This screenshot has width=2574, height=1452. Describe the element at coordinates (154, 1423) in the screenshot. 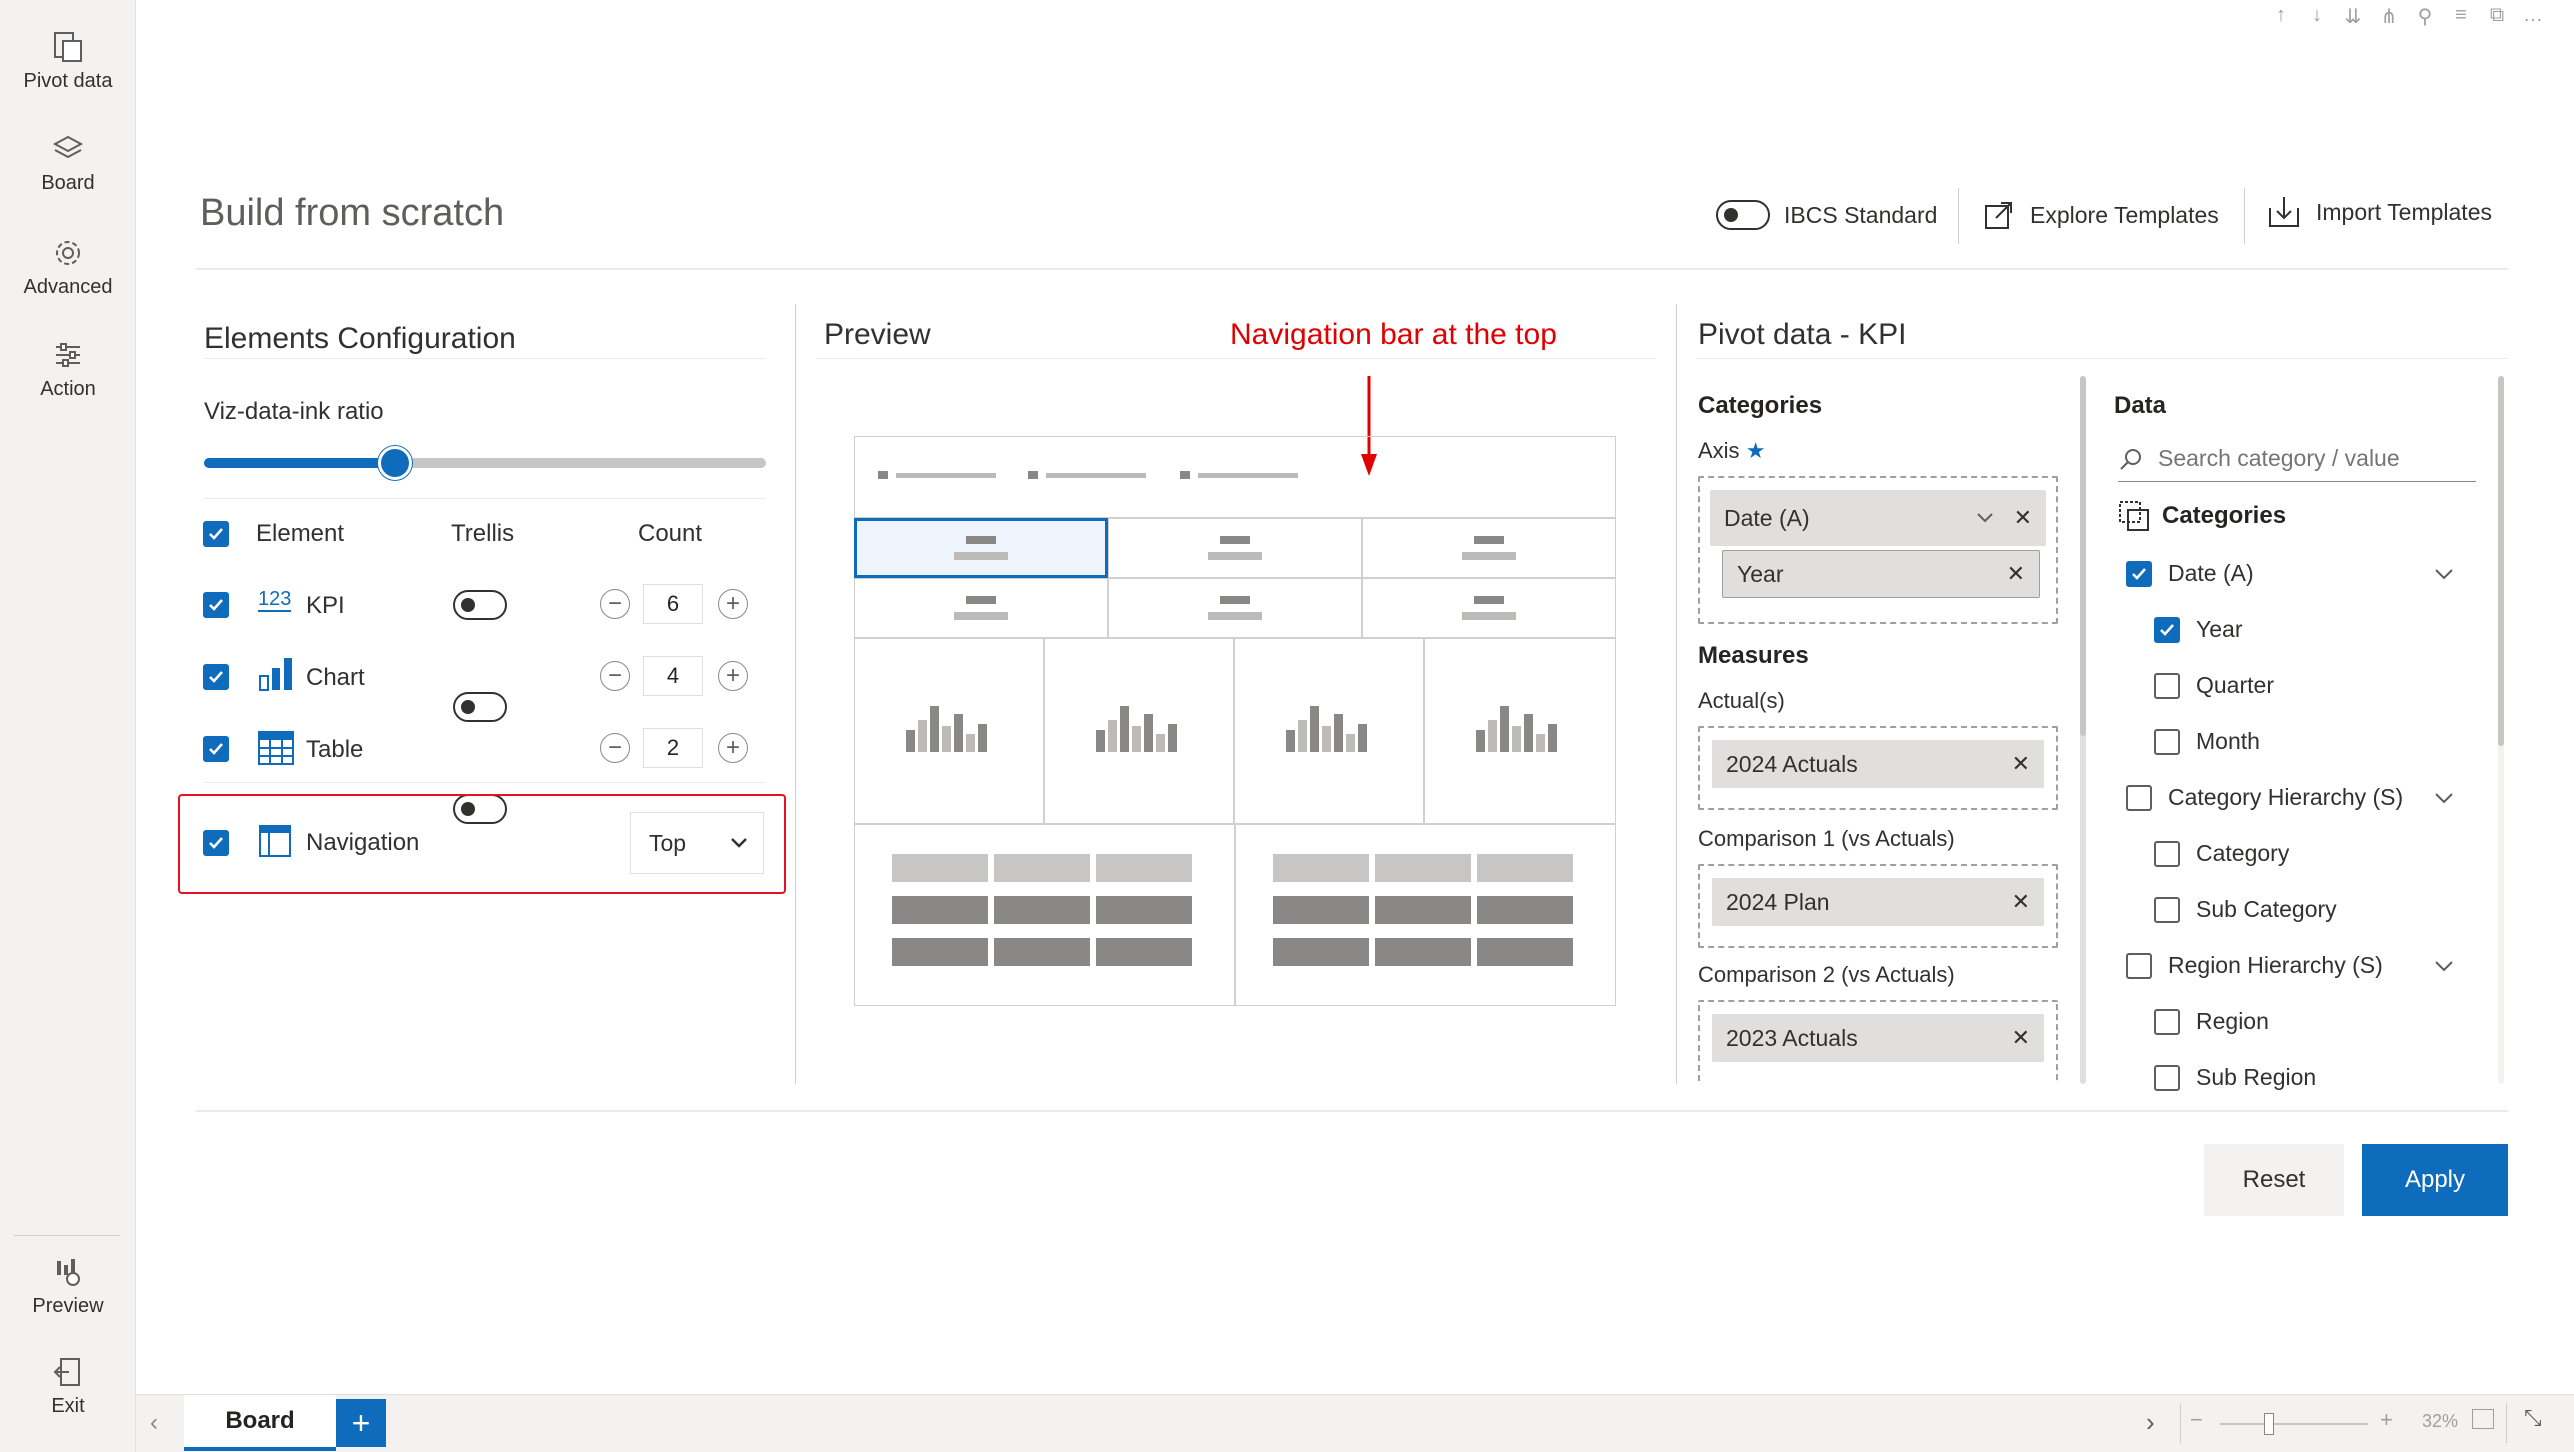

I see `tab-scroll-left-icon: ‹` at that location.